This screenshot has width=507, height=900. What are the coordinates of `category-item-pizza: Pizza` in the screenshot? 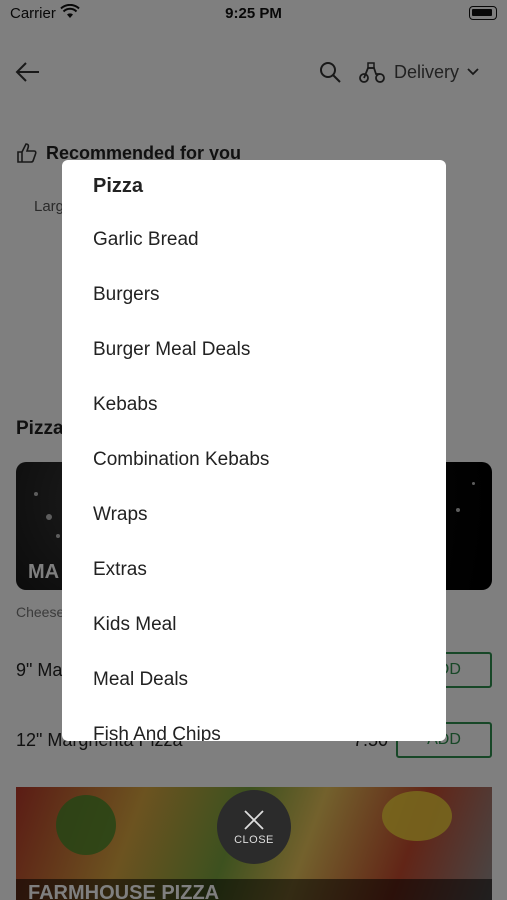 It's located at (254, 186).